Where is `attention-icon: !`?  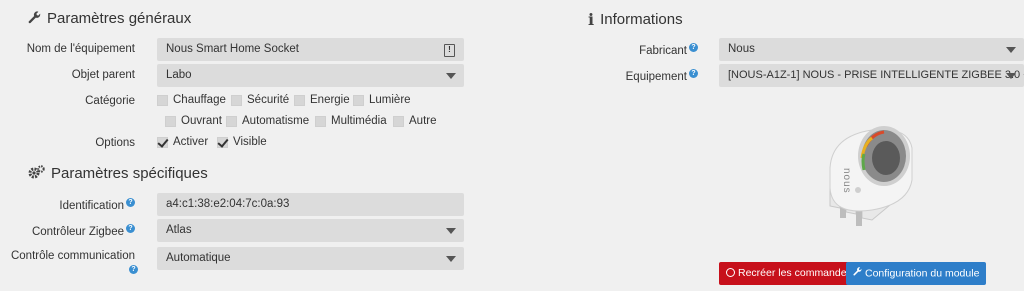
attention-icon: ! is located at coordinates (449, 50).